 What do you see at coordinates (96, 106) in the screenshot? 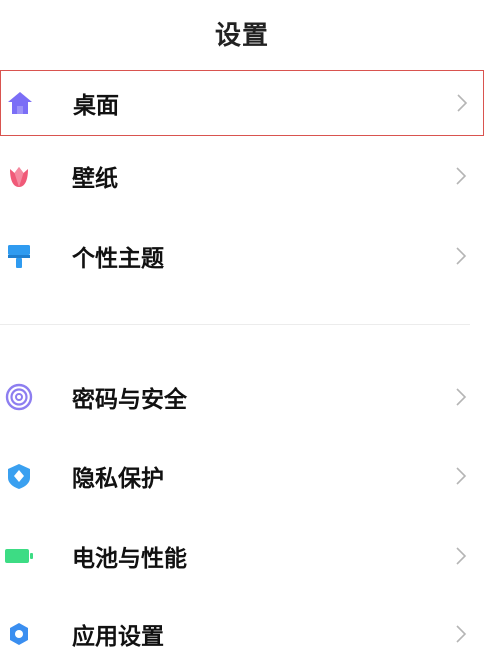
I see `settings-item-label: 桌面` at bounding box center [96, 106].